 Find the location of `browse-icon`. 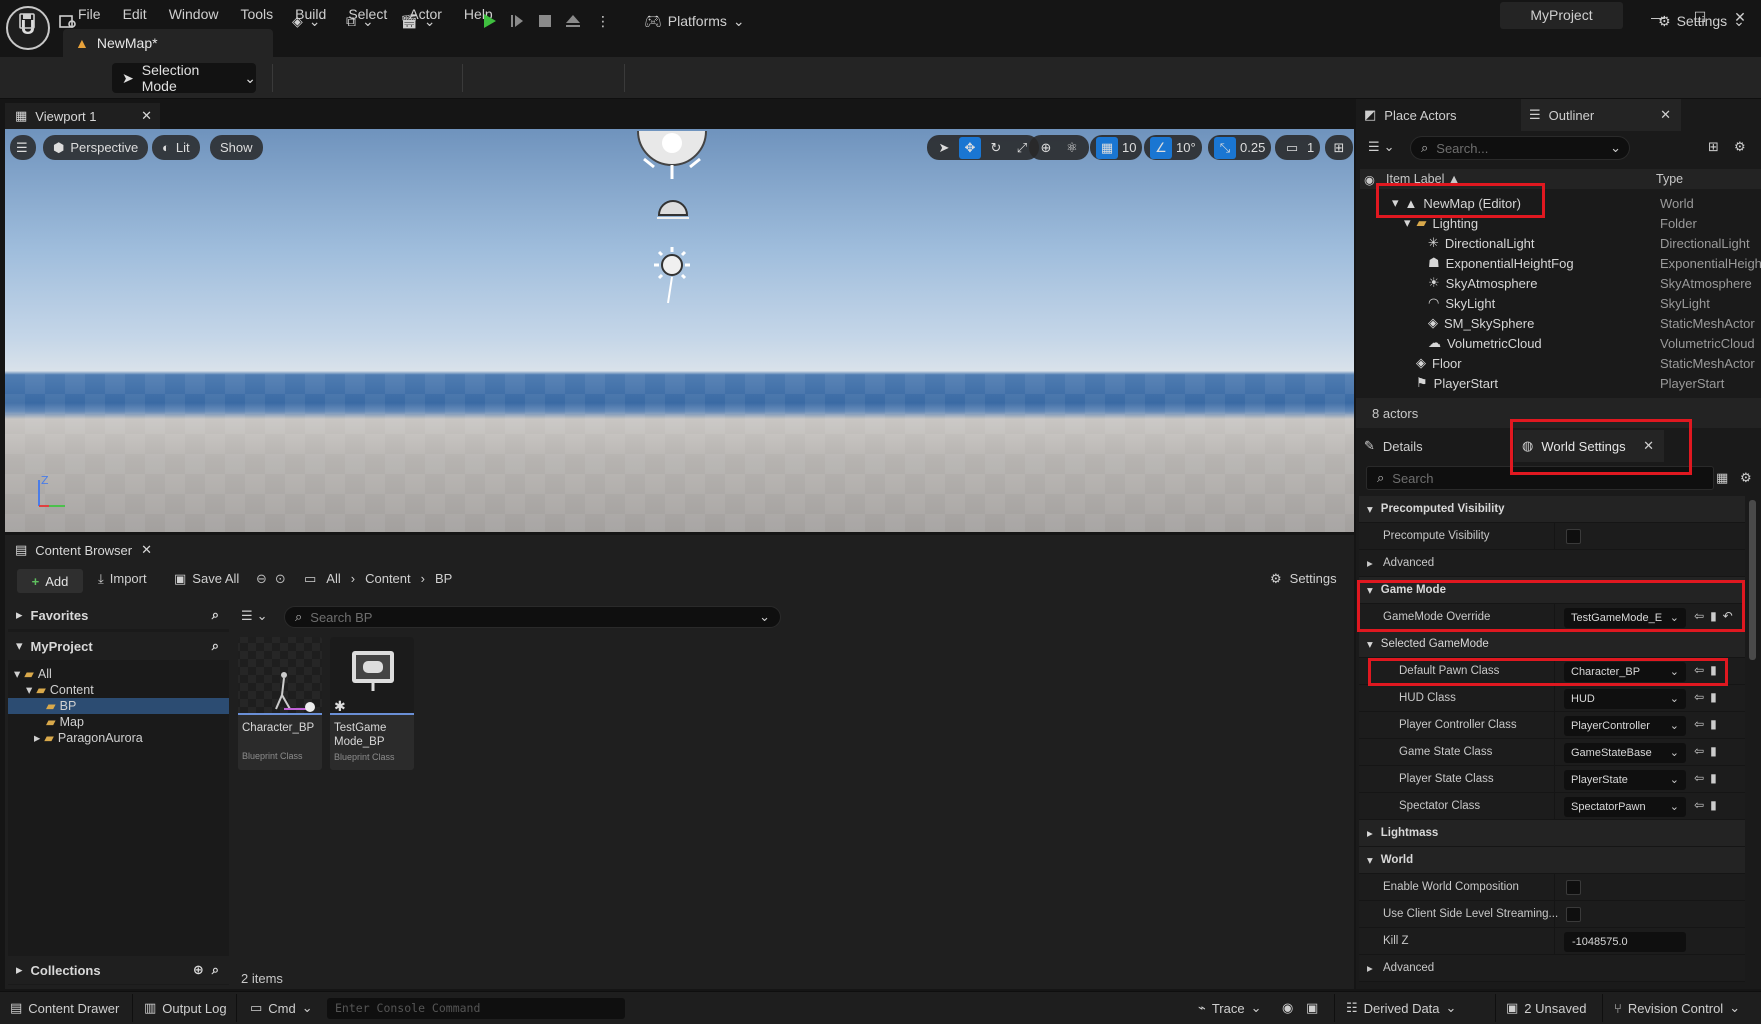

browse-icon is located at coordinates (68, 21).